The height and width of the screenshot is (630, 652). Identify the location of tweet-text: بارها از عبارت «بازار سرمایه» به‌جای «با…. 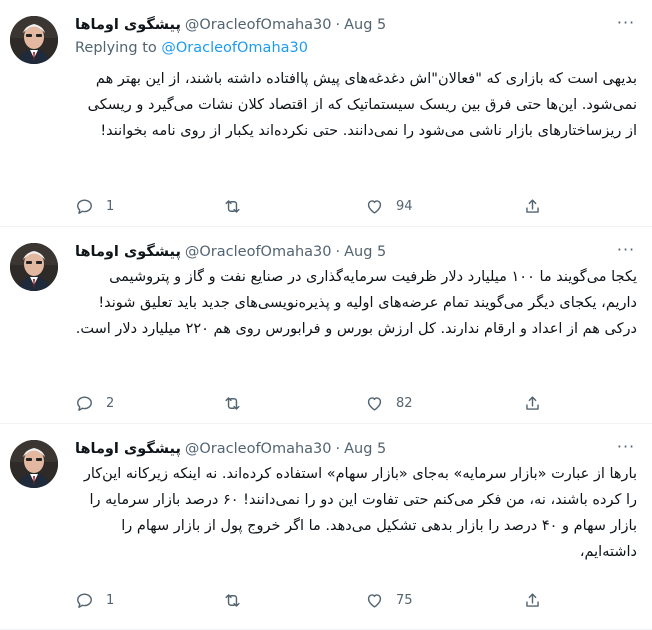
(360, 513).